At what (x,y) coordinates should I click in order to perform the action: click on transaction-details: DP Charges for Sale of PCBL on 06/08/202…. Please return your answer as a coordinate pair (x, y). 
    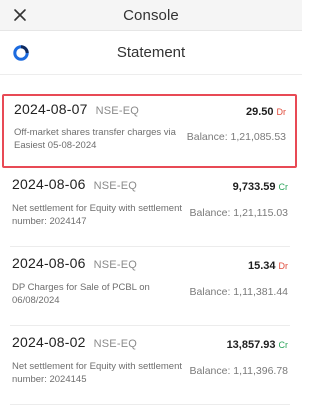
    Looking at the image, I should click on (150, 296).